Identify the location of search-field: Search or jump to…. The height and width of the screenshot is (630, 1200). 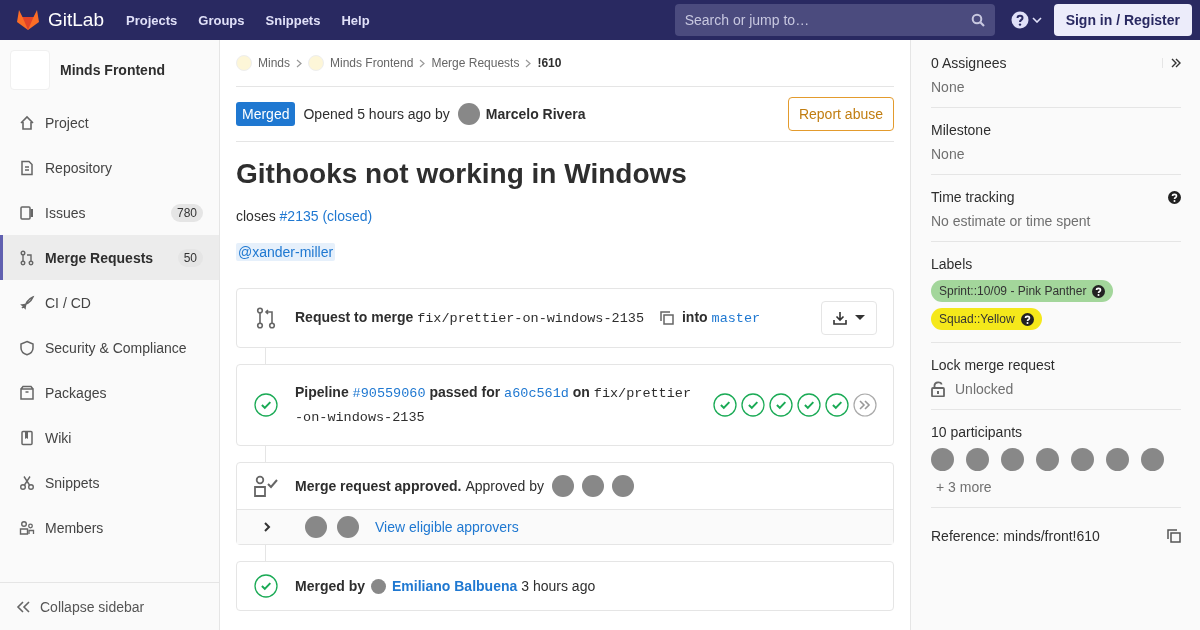
(834, 20).